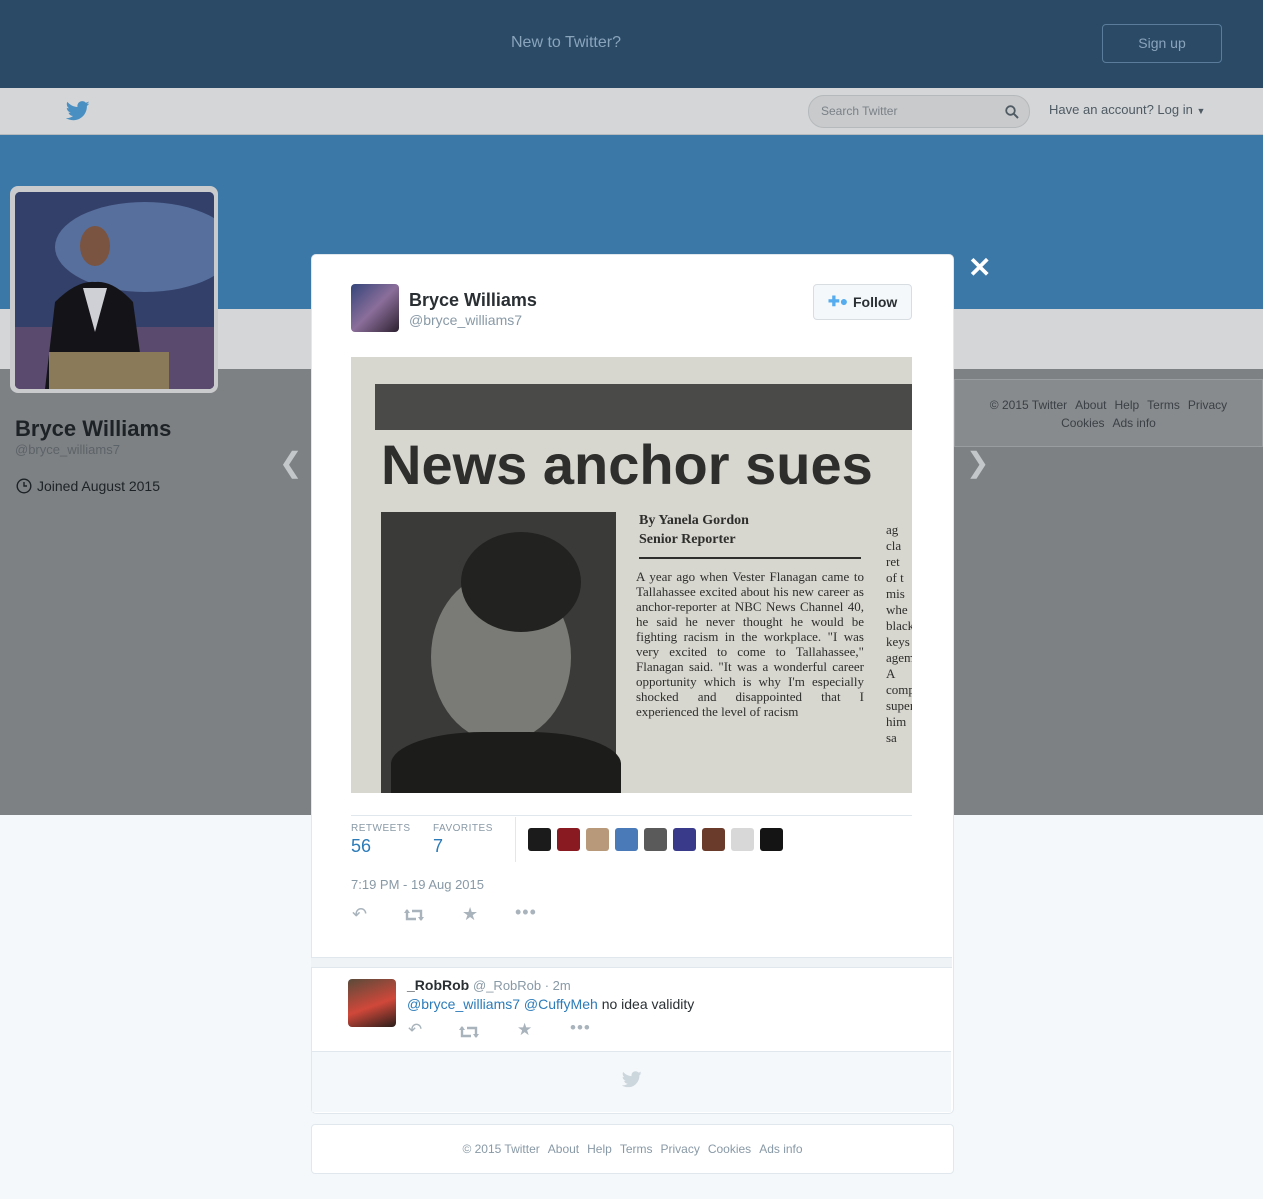  Describe the element at coordinates (67, 449) in the screenshot. I see `profile-handle: @bryce_williams7` at that location.